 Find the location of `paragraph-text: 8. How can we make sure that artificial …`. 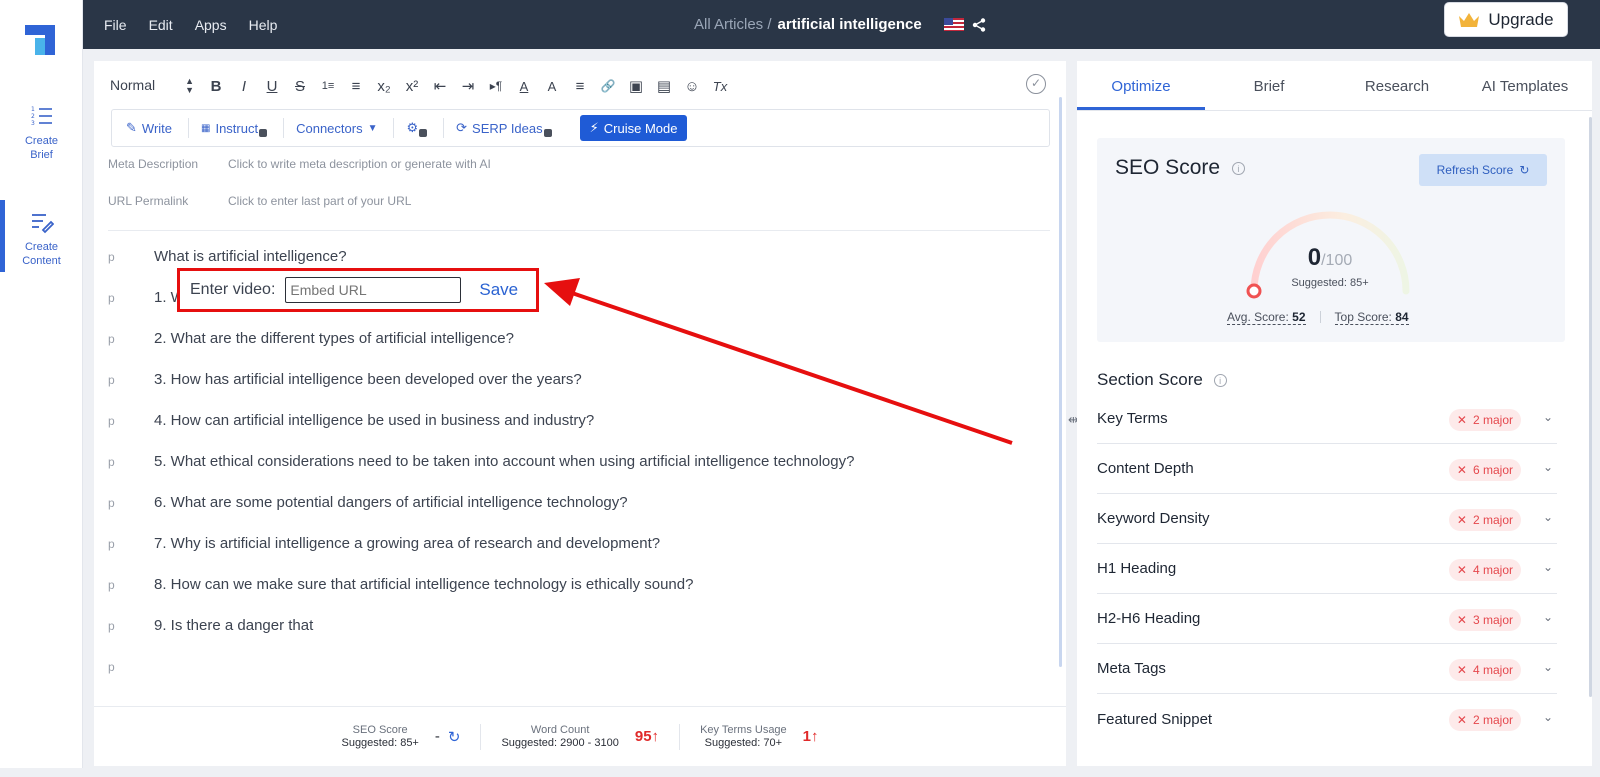

paragraph-text: 8. How can we make sure that artificial … is located at coordinates (423, 584).